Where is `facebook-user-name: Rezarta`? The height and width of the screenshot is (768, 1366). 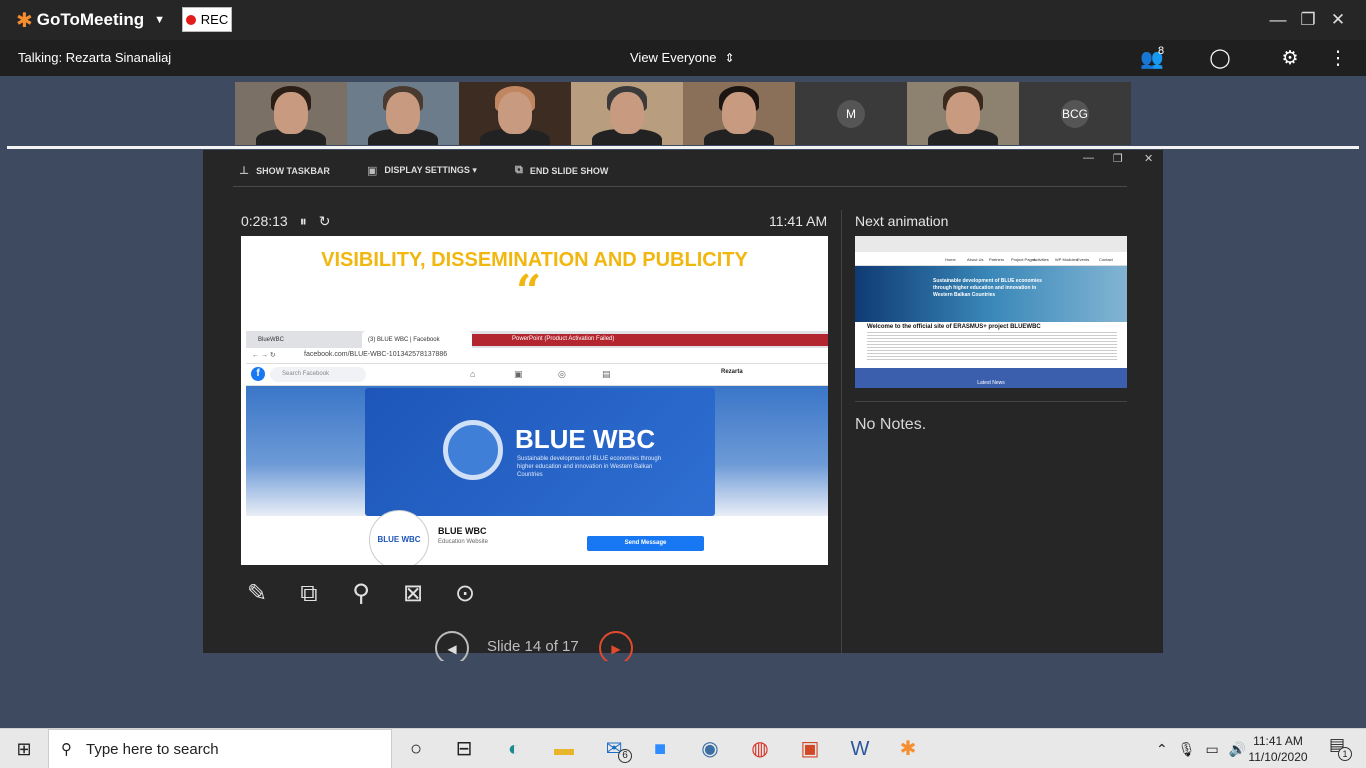 facebook-user-name: Rezarta is located at coordinates (732, 372).